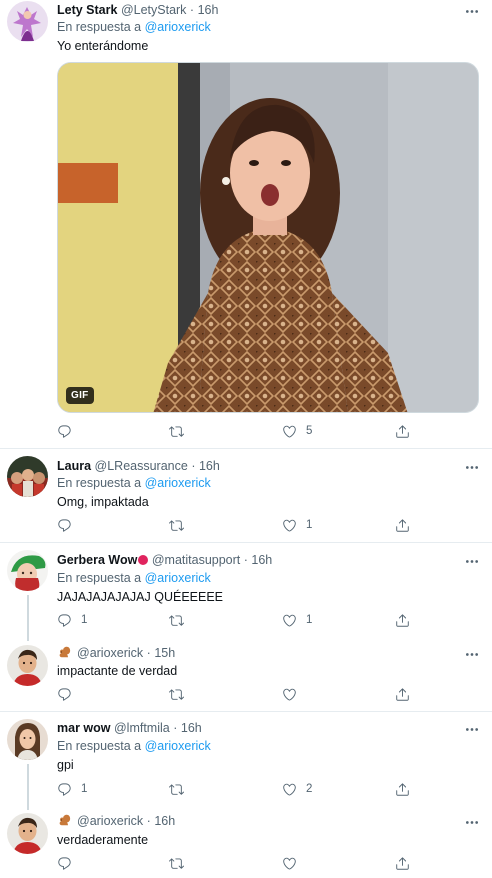 Image resolution: width=492 pixels, height=878 pixels. I want to click on tweet-header: @arioxerick · 15h, so click(116, 653).